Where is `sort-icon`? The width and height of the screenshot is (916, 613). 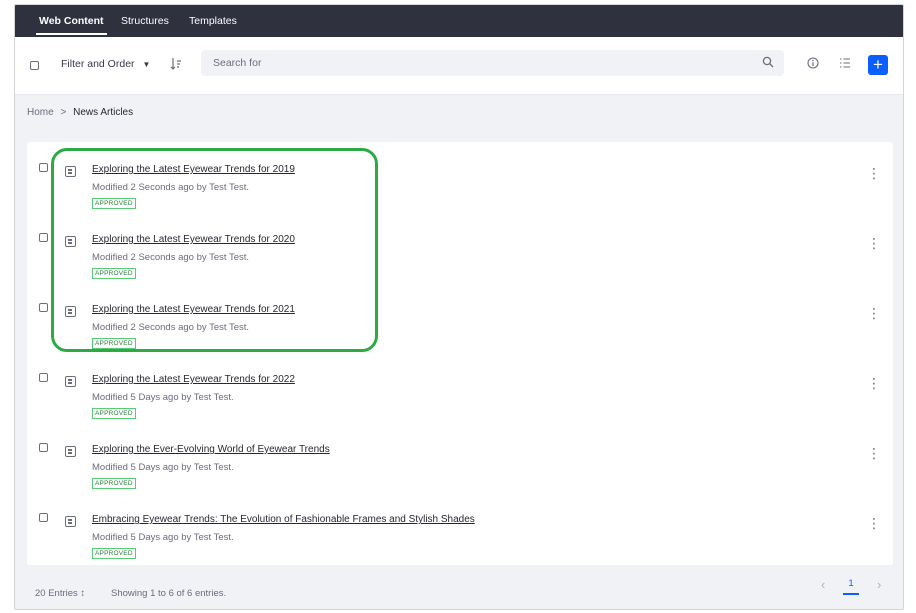 sort-icon is located at coordinates (176, 65).